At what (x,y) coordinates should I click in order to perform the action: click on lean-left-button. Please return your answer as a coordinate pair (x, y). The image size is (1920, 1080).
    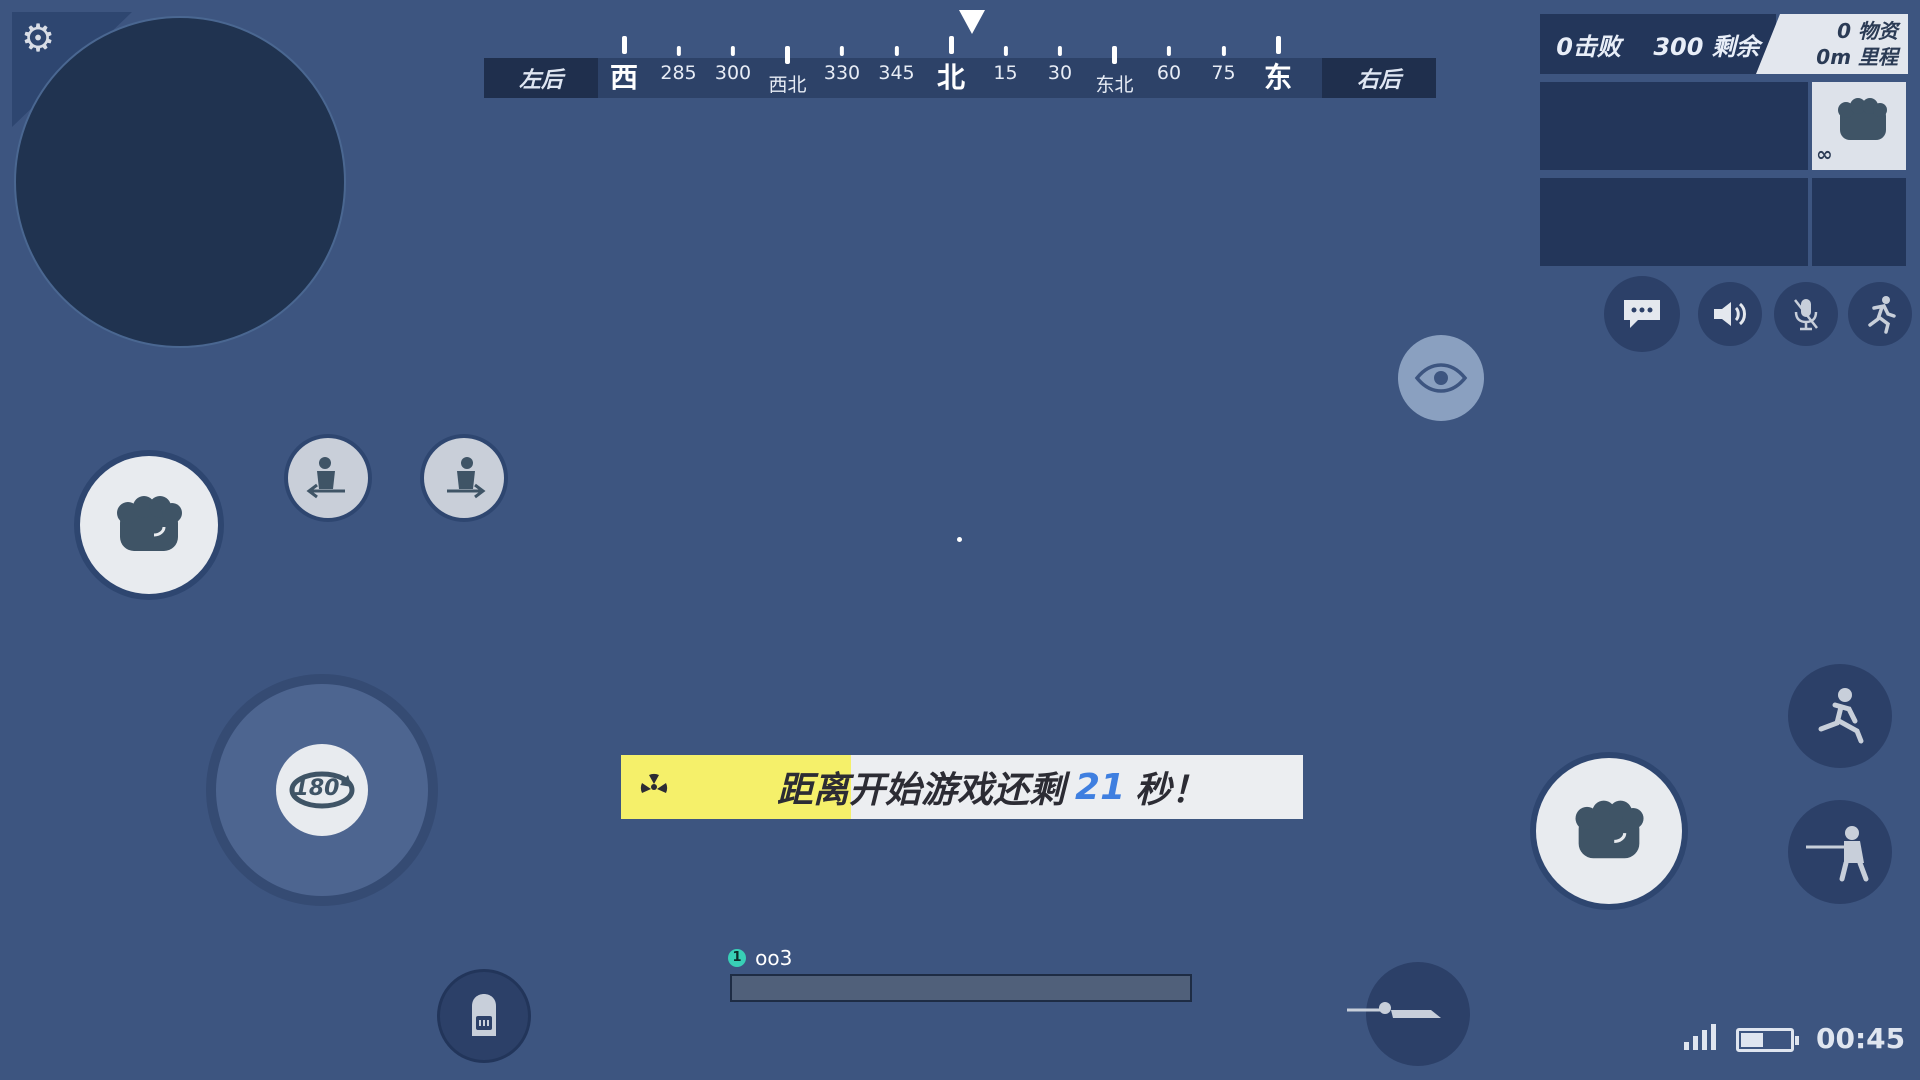
    Looking at the image, I should click on (328, 478).